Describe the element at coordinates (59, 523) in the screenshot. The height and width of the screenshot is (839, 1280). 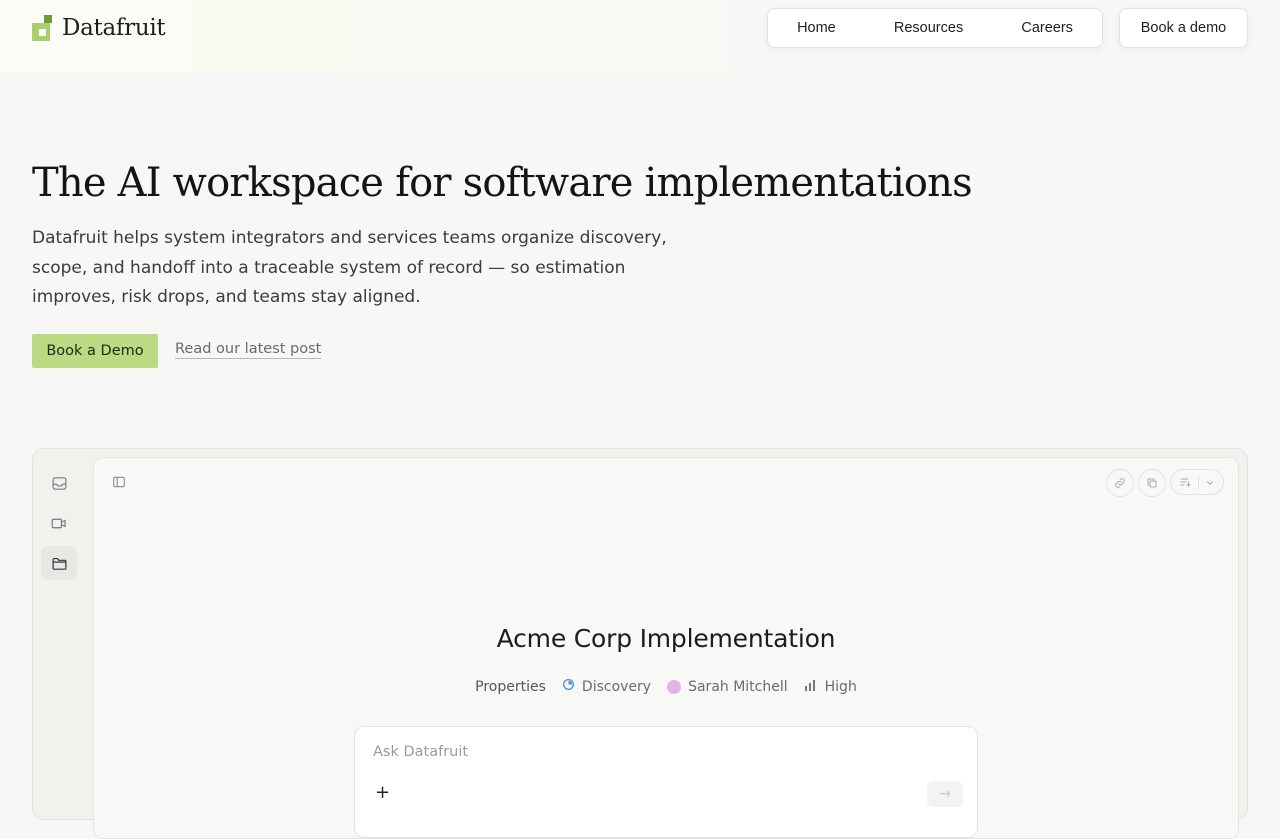
I see `video-icon` at that location.